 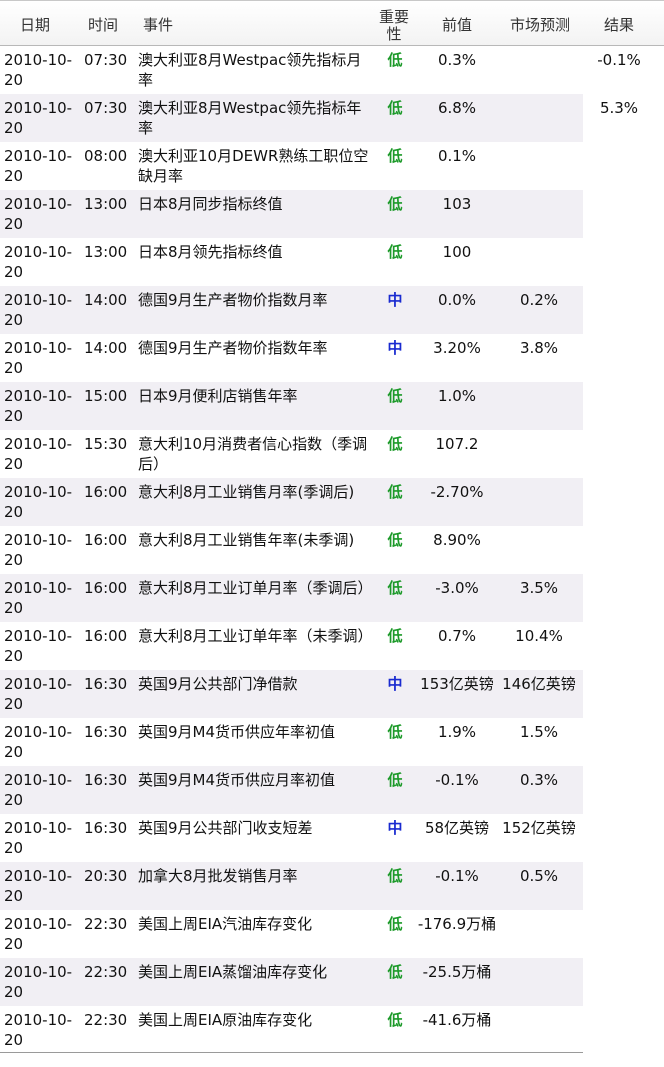 What do you see at coordinates (233, 348) in the screenshot?
I see `row-event: 德国9月生产者物价指数年率` at bounding box center [233, 348].